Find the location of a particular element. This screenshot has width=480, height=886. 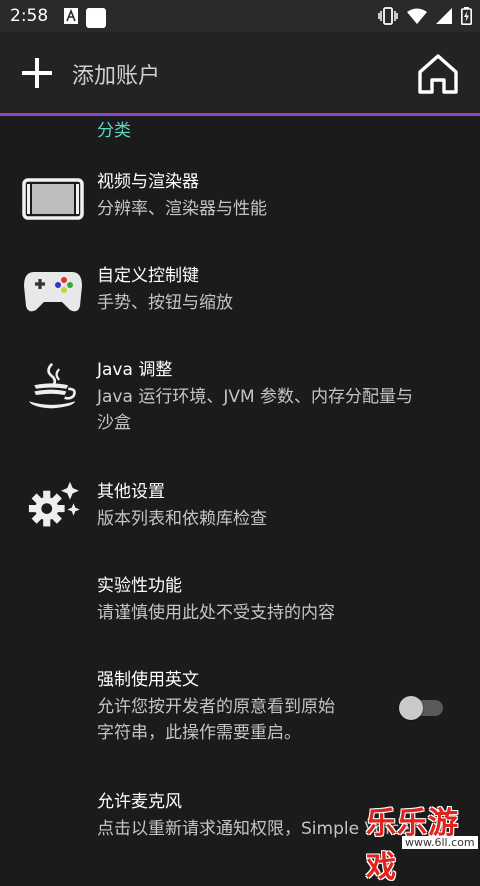

setting-other: 其他设置 版本列表和依赖库检查 is located at coordinates (240, 510).